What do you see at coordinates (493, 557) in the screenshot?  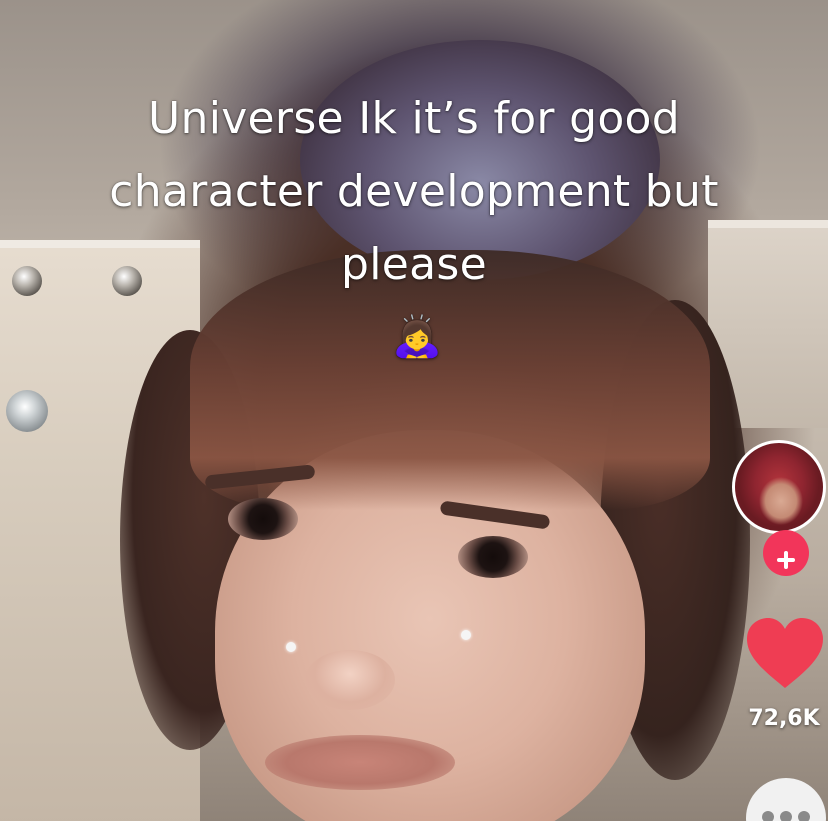 I see `eye-right` at bounding box center [493, 557].